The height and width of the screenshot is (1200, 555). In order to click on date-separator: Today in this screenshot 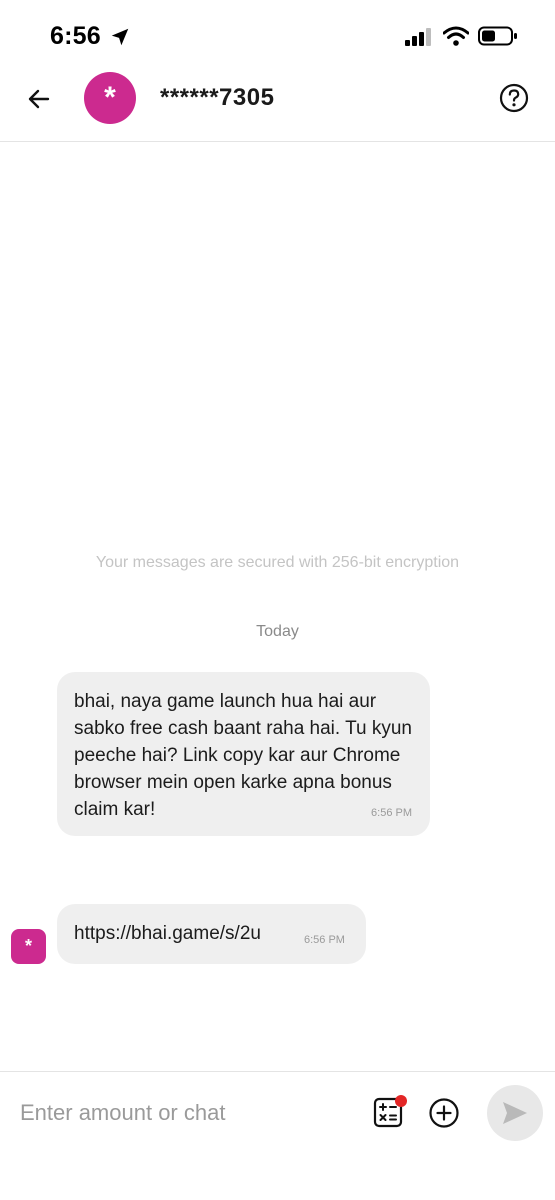, I will do `click(277, 631)`.